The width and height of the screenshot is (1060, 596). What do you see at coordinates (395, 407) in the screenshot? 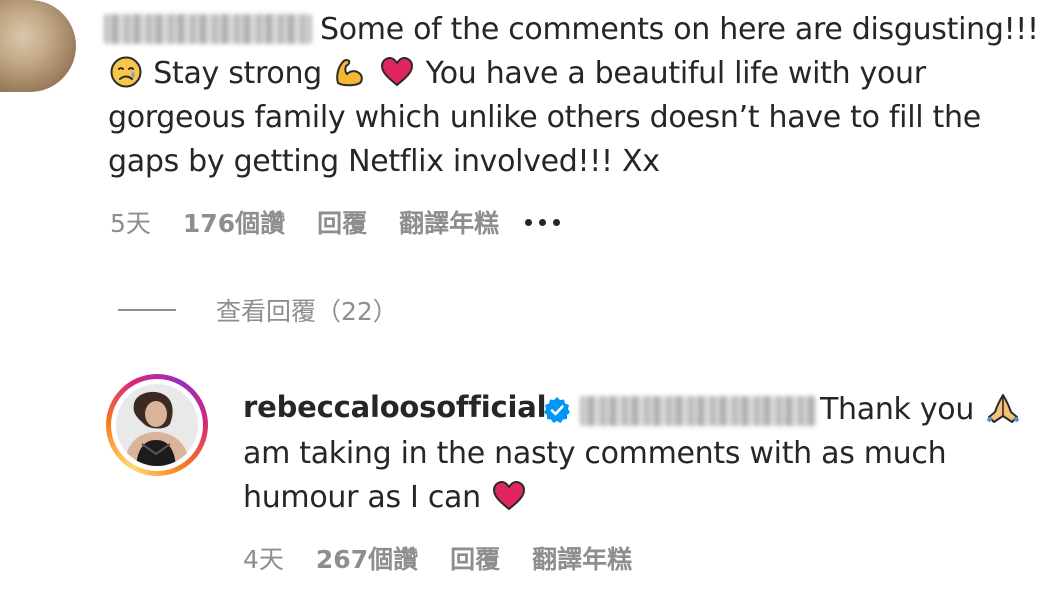
I see `reply-username: rebeccaloosofficial` at bounding box center [395, 407].